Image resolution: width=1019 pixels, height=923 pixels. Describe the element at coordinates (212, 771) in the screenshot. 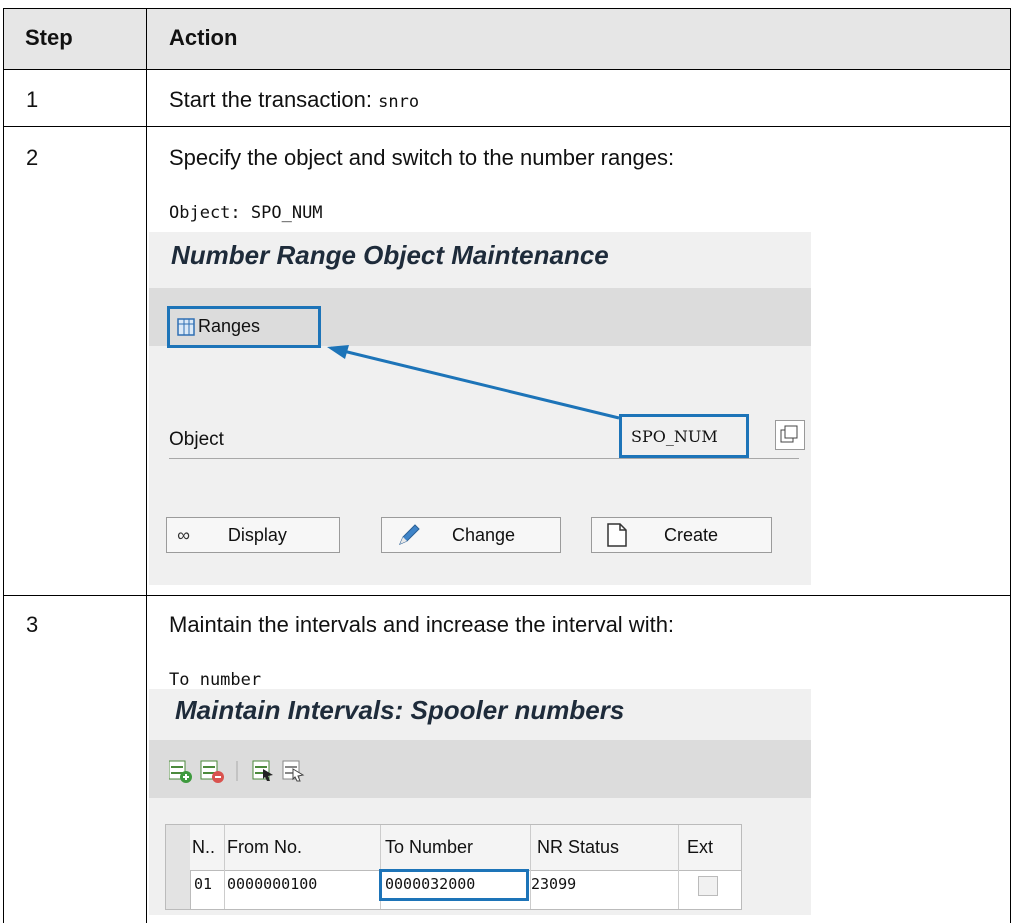

I see `delete-line-icon` at that location.